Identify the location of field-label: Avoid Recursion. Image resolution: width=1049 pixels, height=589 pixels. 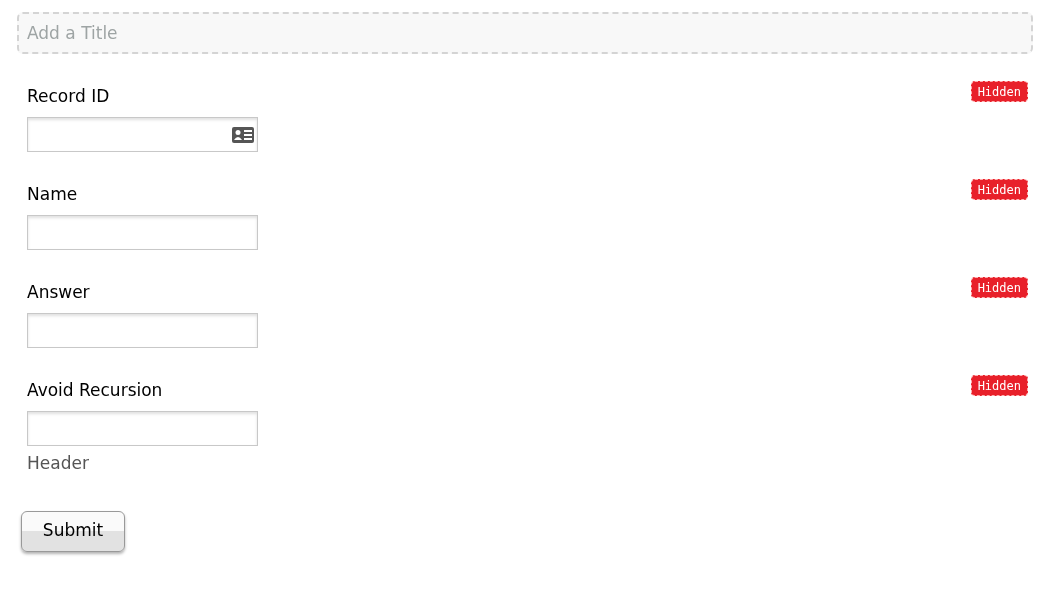
(95, 390).